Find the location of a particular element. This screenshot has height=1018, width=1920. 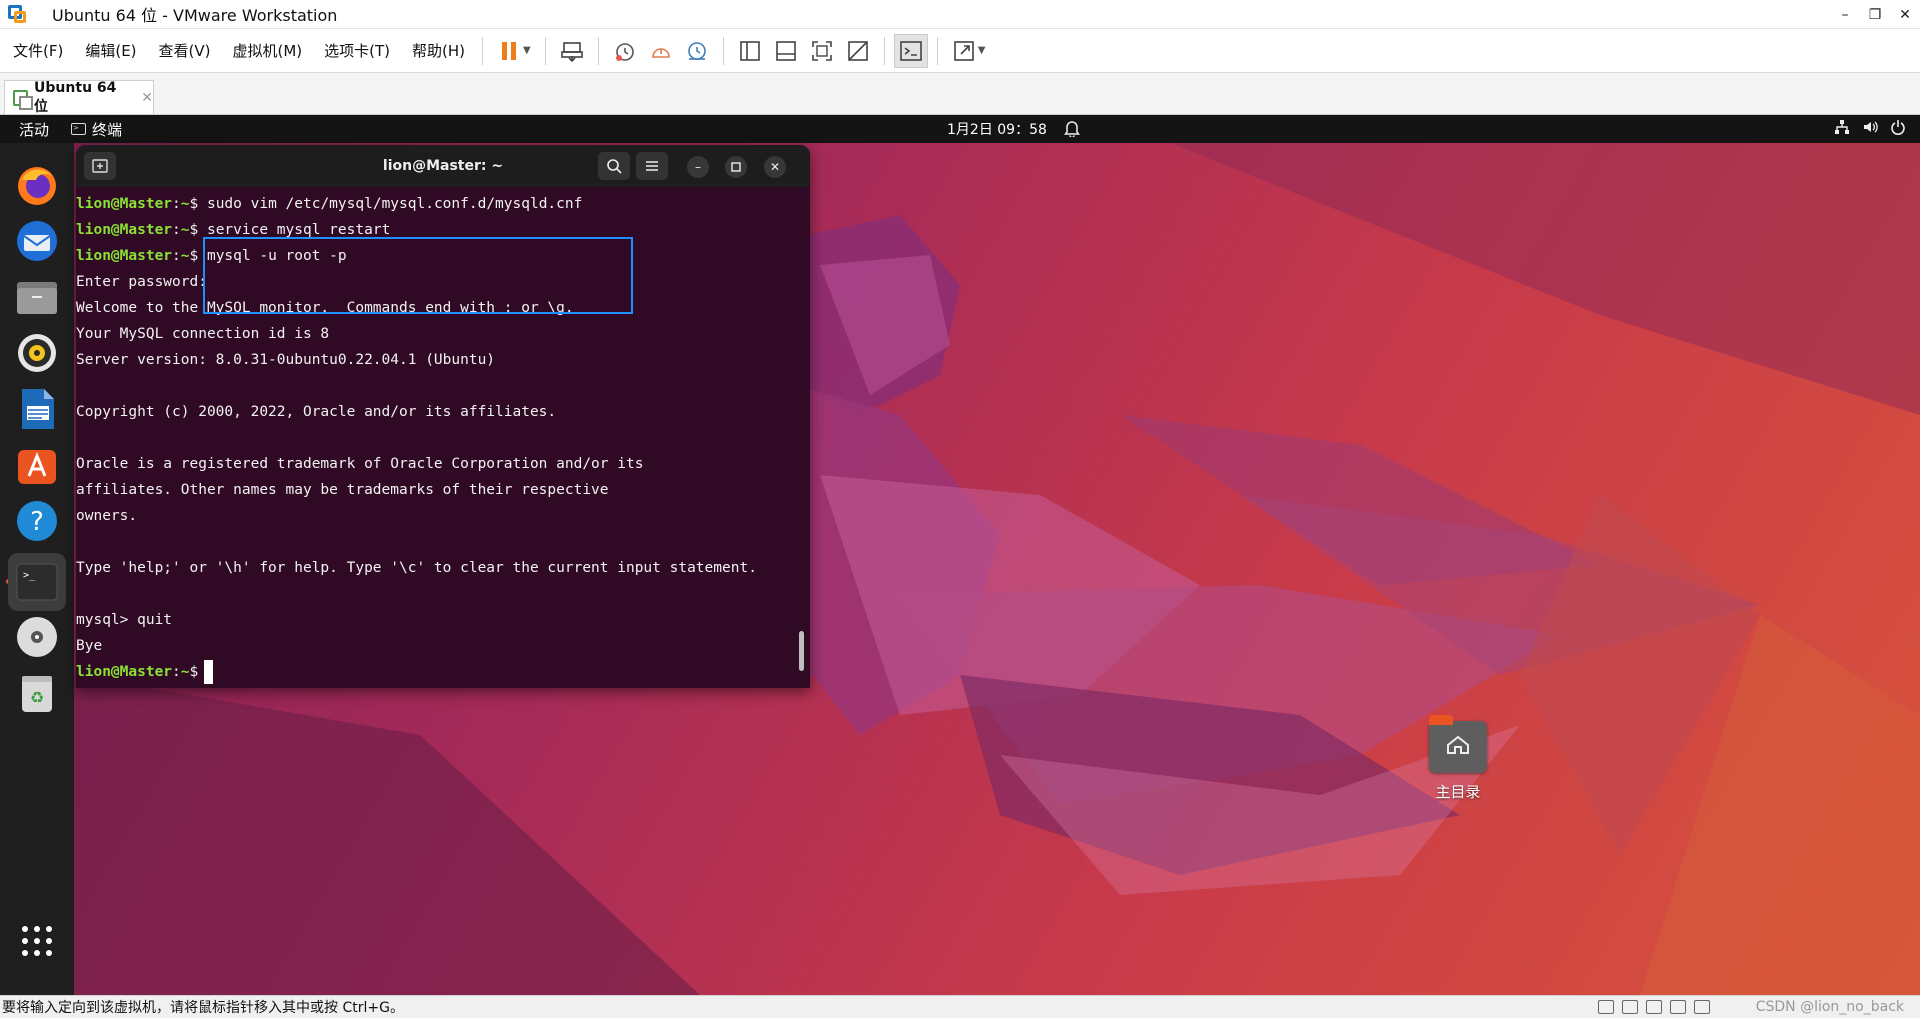

tab-close-icon: ✕ is located at coordinates (147, 98).